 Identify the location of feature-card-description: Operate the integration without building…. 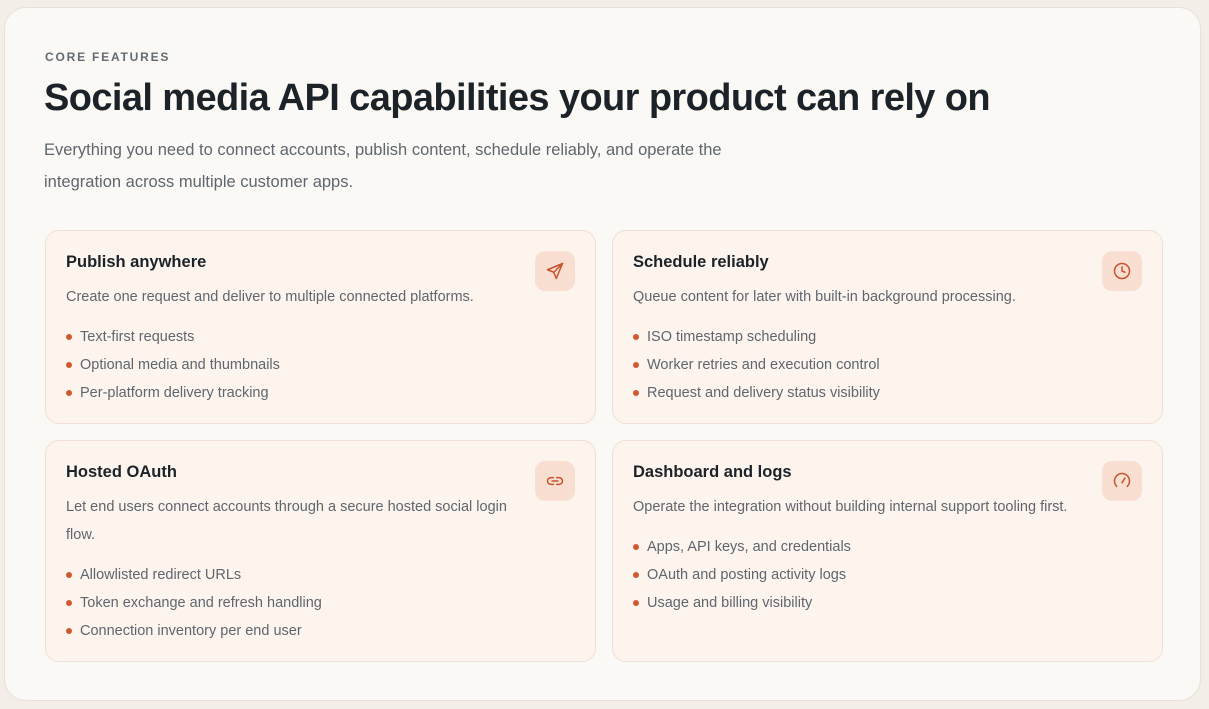
(850, 507).